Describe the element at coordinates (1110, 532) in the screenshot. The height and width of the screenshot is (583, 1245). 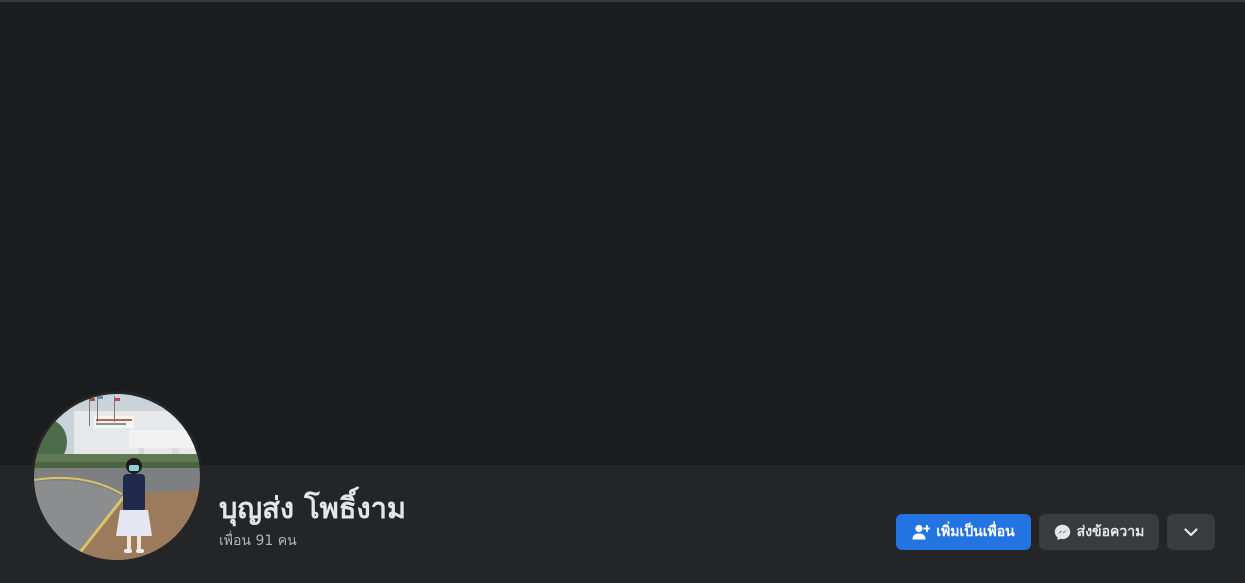
I see `message-label: ส่งข้อความ` at that location.